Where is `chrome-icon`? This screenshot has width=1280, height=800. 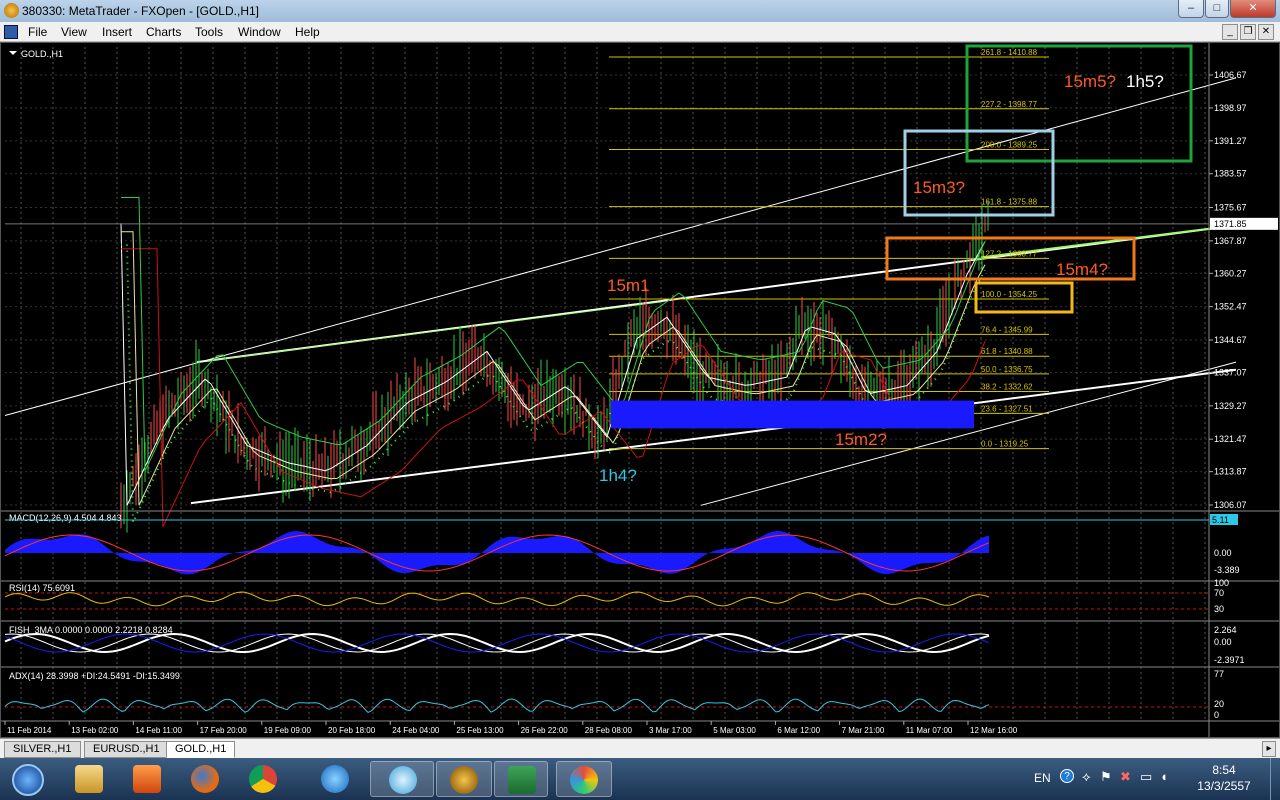
chrome-icon is located at coordinates (263, 779).